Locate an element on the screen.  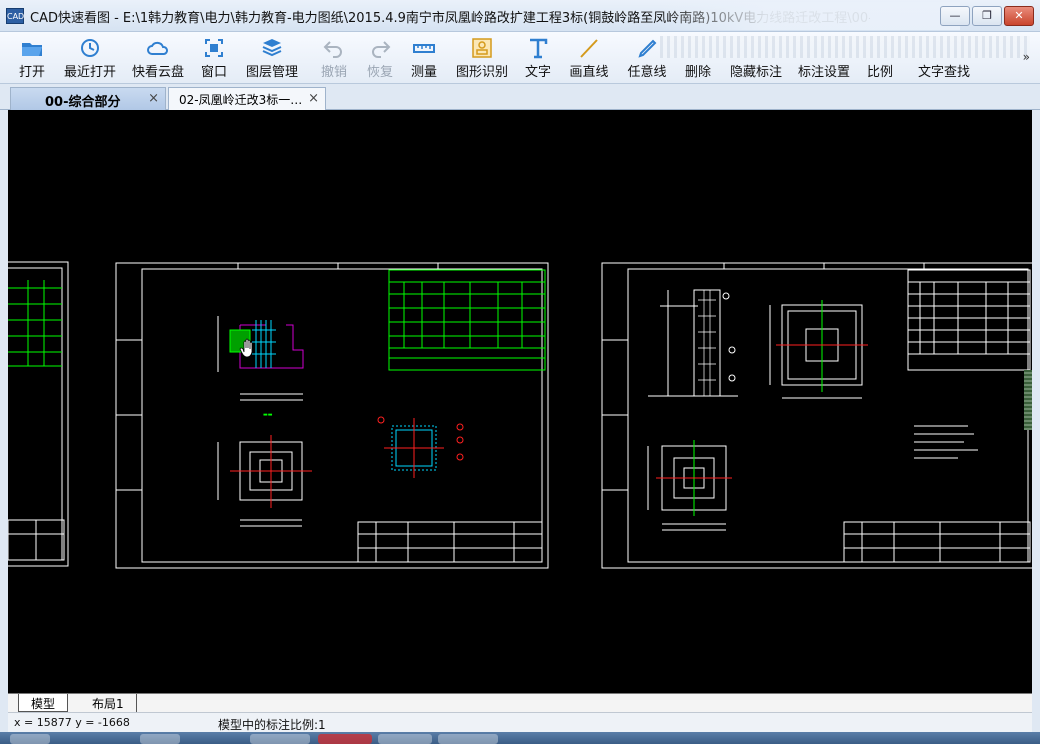
draw-line-button: 画直线 is located at coordinates (589, 58).